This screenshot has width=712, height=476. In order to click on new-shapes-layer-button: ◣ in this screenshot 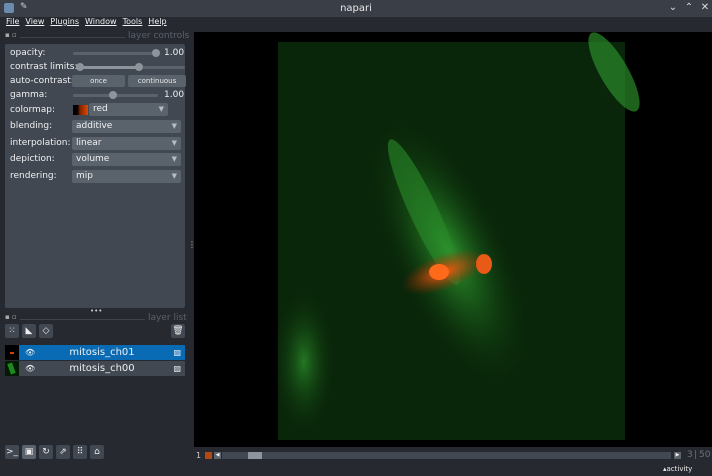, I will do `click(29, 331)`.